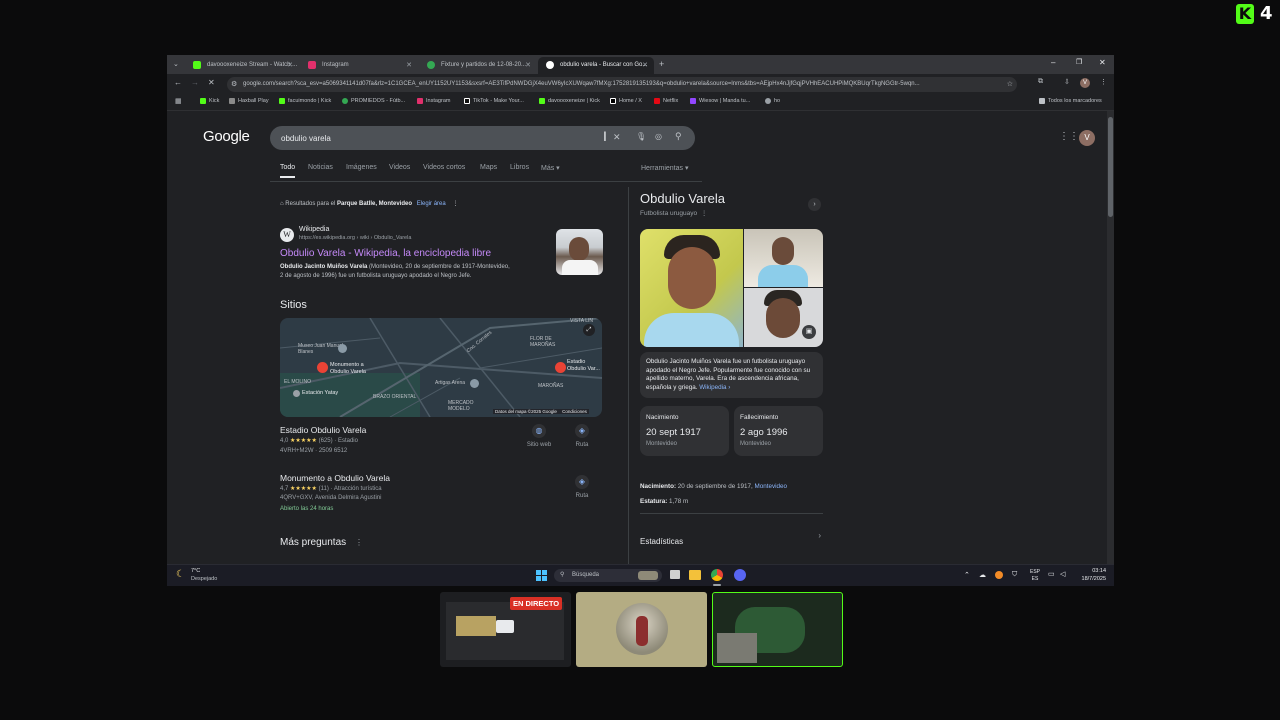 This screenshot has width=1280, height=720. Describe the element at coordinates (505, 629) in the screenshot. I see `screen-share-thumbnail: EN DIRECTO` at that location.